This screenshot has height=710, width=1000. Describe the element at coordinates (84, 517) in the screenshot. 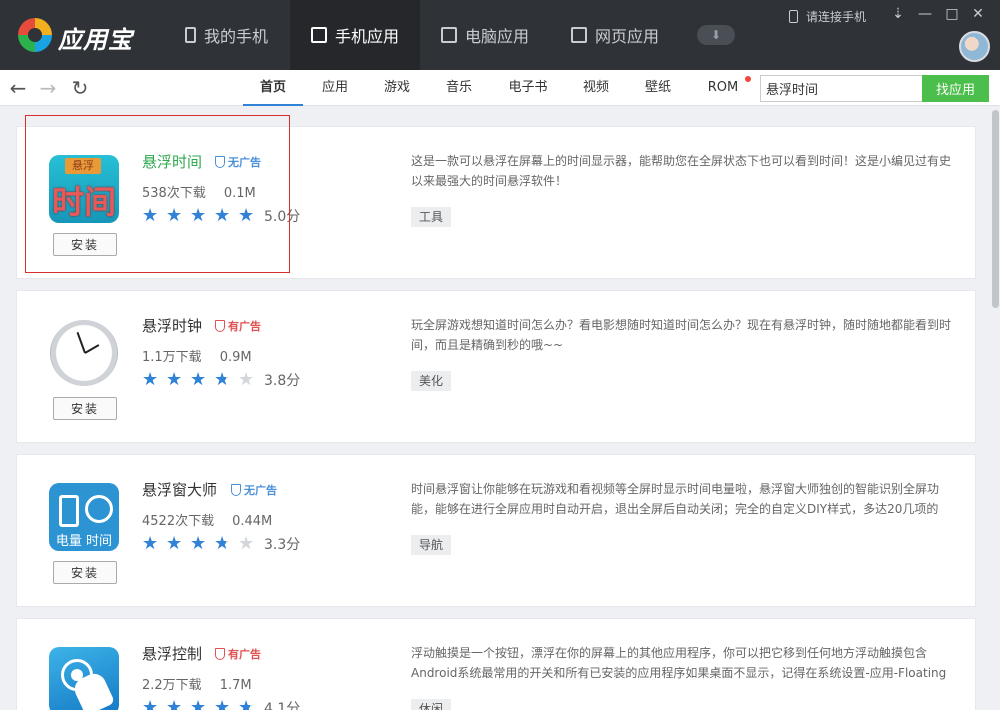

I see `app-icon-float-window-master: 电量 时间` at that location.